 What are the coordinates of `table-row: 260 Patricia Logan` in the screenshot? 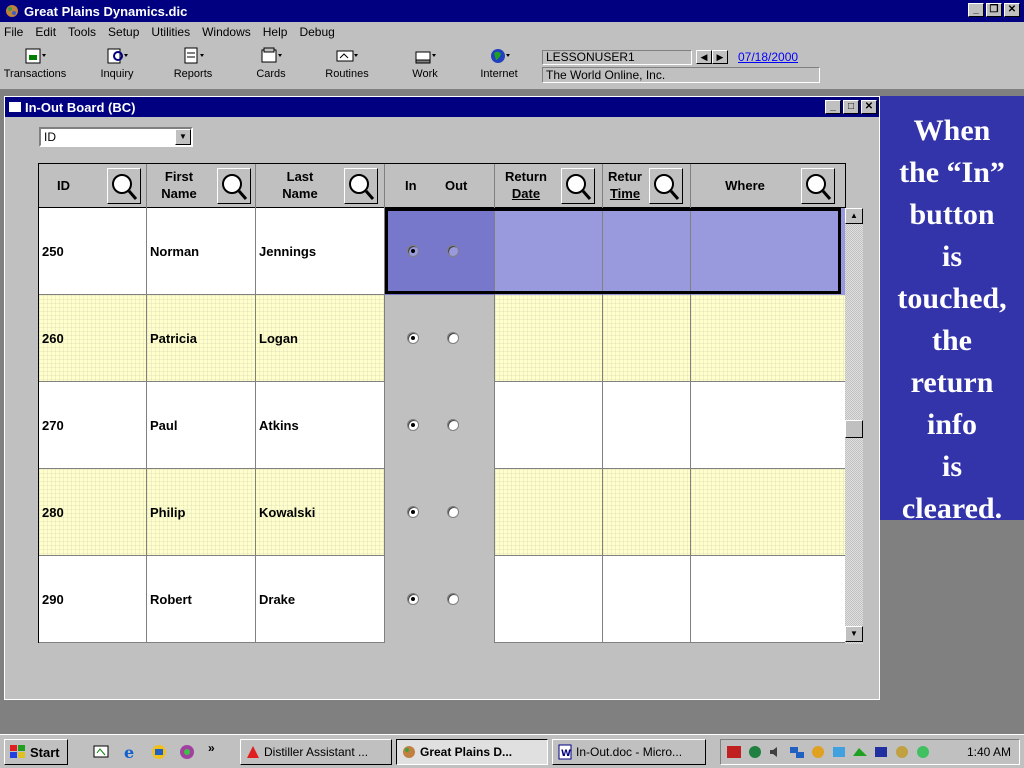 It's located at (442, 338).